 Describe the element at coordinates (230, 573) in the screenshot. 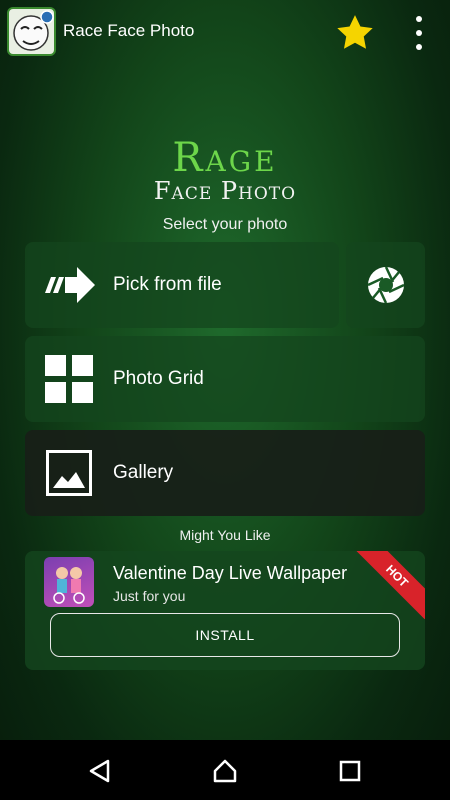

I see `ad-title: Valentine Day Live Wallpaper` at that location.